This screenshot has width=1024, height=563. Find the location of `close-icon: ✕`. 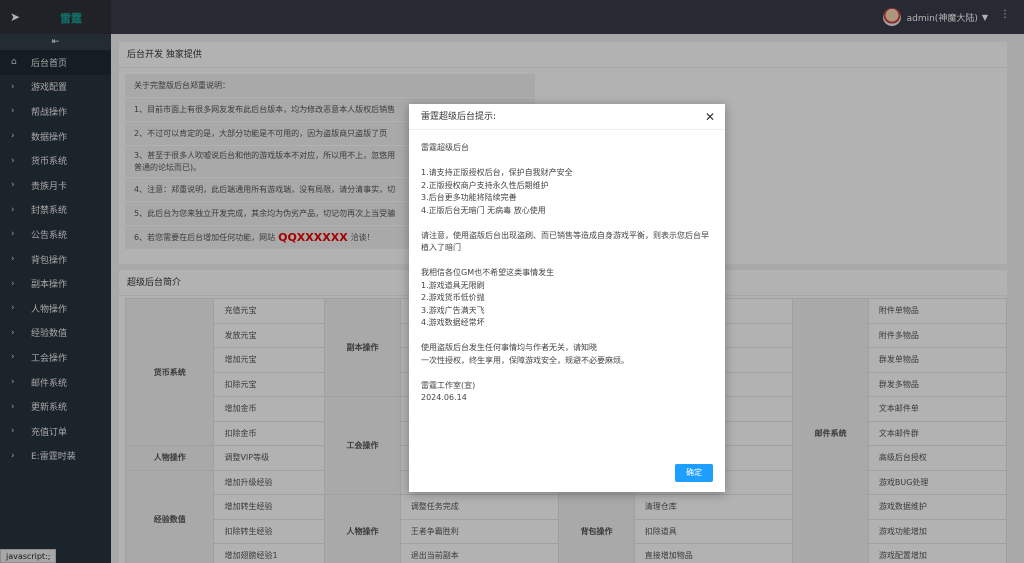

close-icon: ✕ is located at coordinates (710, 117).